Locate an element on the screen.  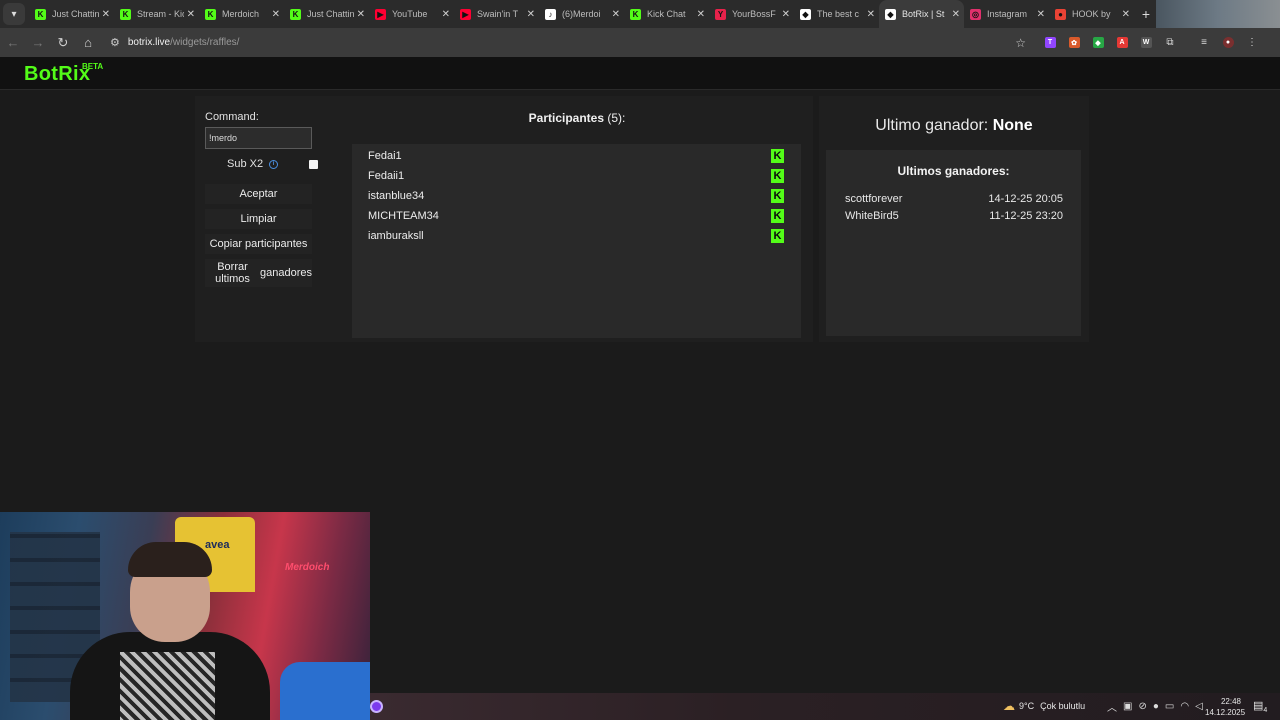
delete-last-winners-button: Borrar ultimos ganadores is located at coordinates (258, 273).